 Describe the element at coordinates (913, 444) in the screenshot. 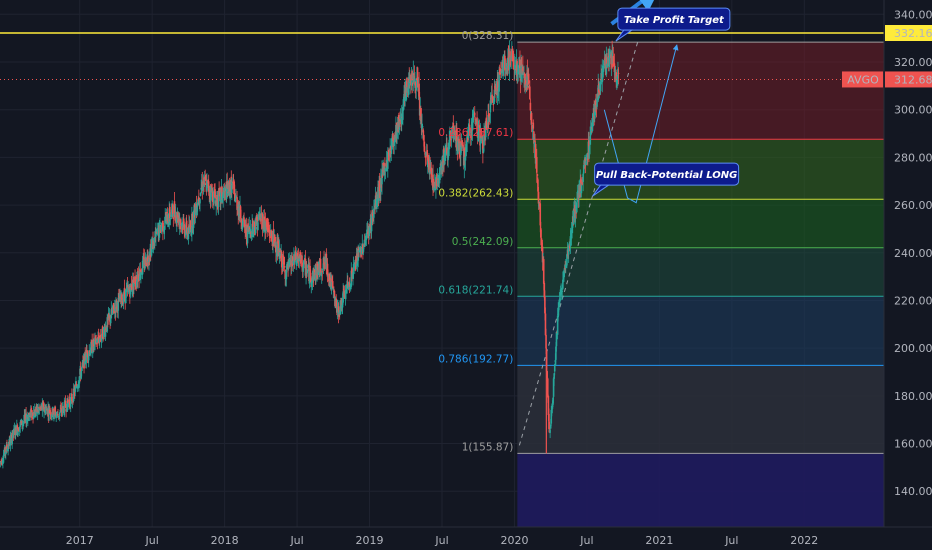

I see `y-tick-label: 160.00` at that location.